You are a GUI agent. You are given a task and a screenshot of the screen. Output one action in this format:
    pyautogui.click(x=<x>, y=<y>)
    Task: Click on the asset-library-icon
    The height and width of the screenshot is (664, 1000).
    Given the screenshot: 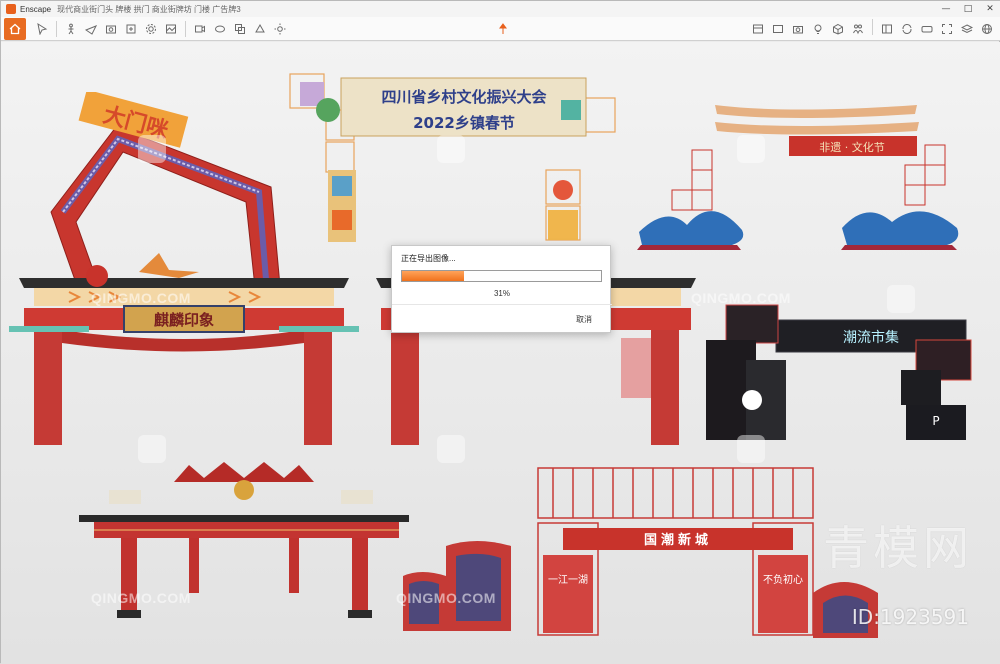 What is the action you would take?
    pyautogui.click(x=758, y=29)
    